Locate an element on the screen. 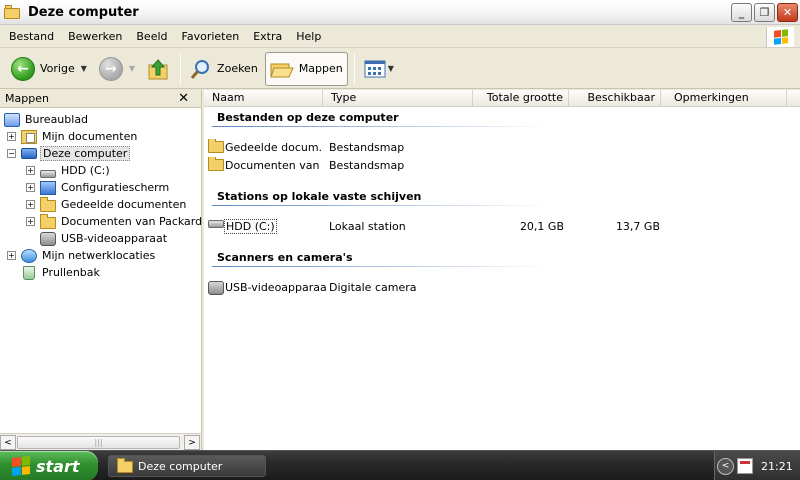 This screenshot has height=480, width=800. menu-favorieten: Favorieten is located at coordinates (211, 36).